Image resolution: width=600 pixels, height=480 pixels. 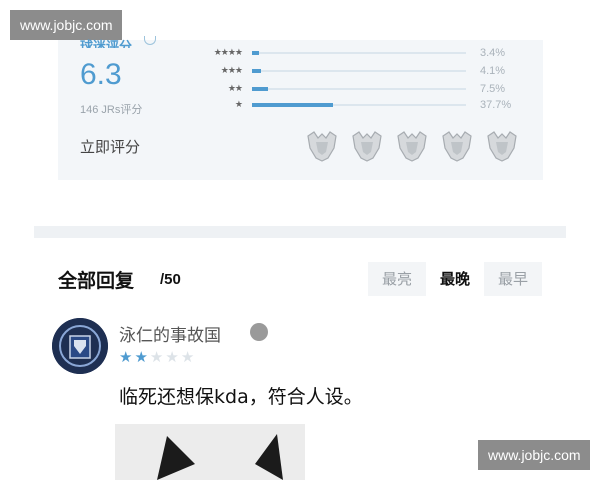 What do you see at coordinates (397, 279) in the screenshot?
I see `sort-tab-brightest: 最亮` at bounding box center [397, 279].